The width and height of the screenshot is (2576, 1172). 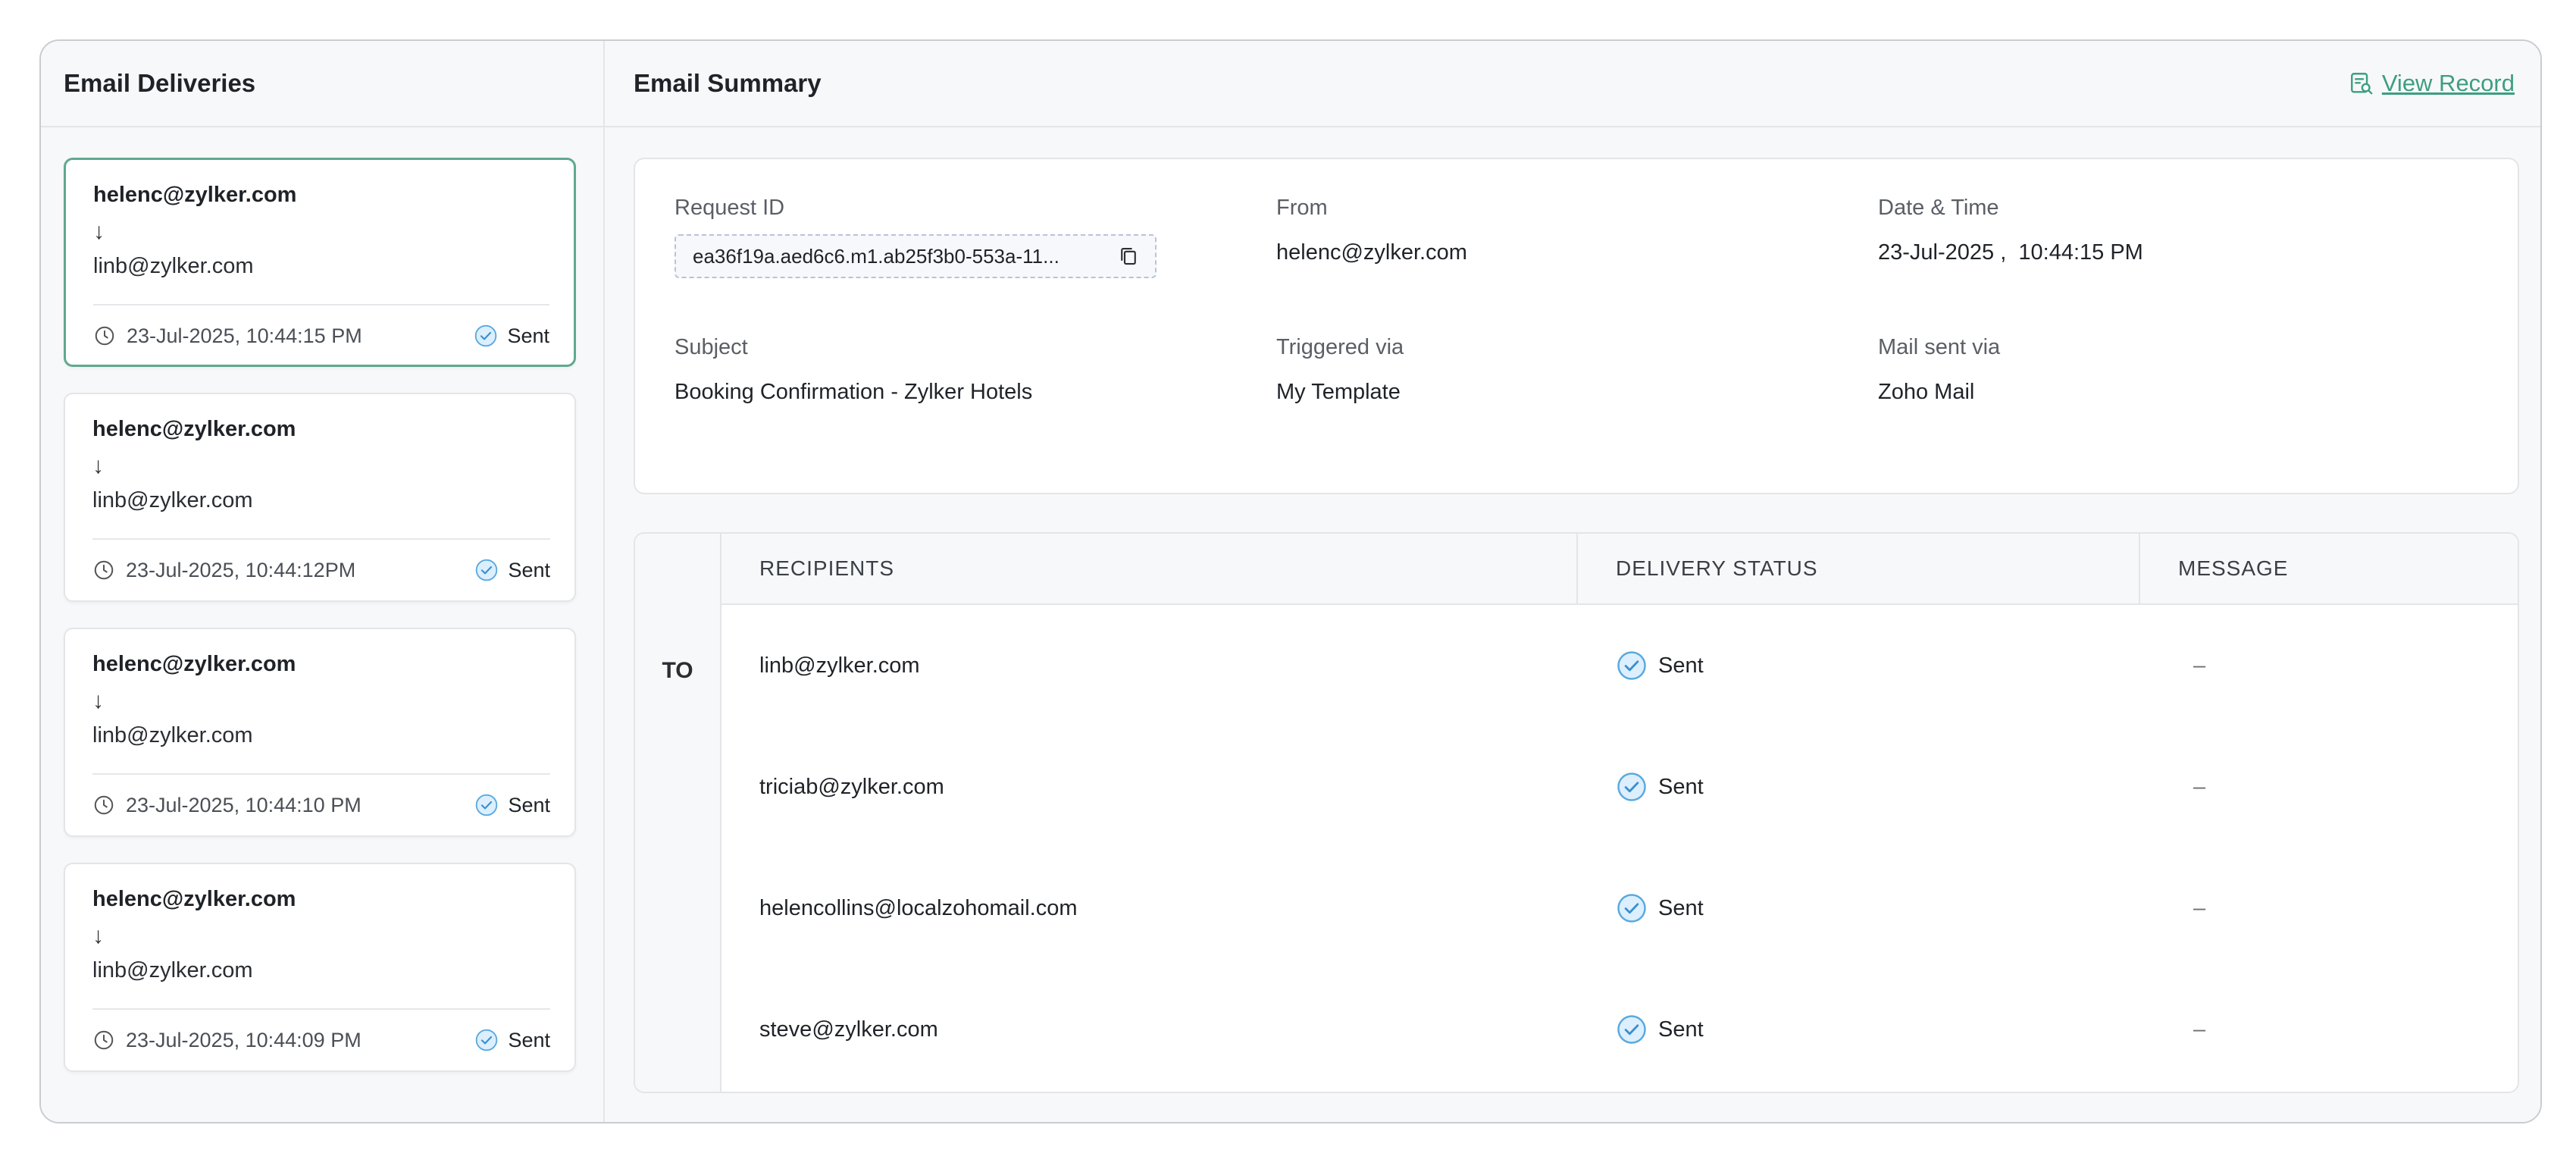 I want to click on deliveries-title: Email Deliveries, so click(x=160, y=83).